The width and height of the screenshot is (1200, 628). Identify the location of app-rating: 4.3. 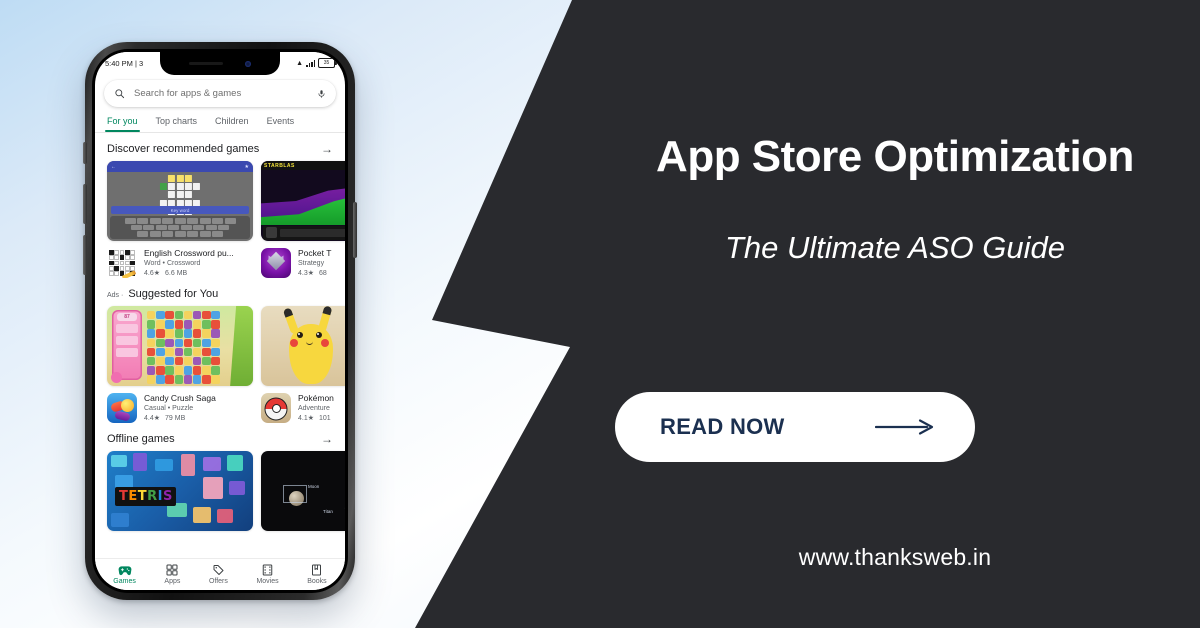
(303, 274).